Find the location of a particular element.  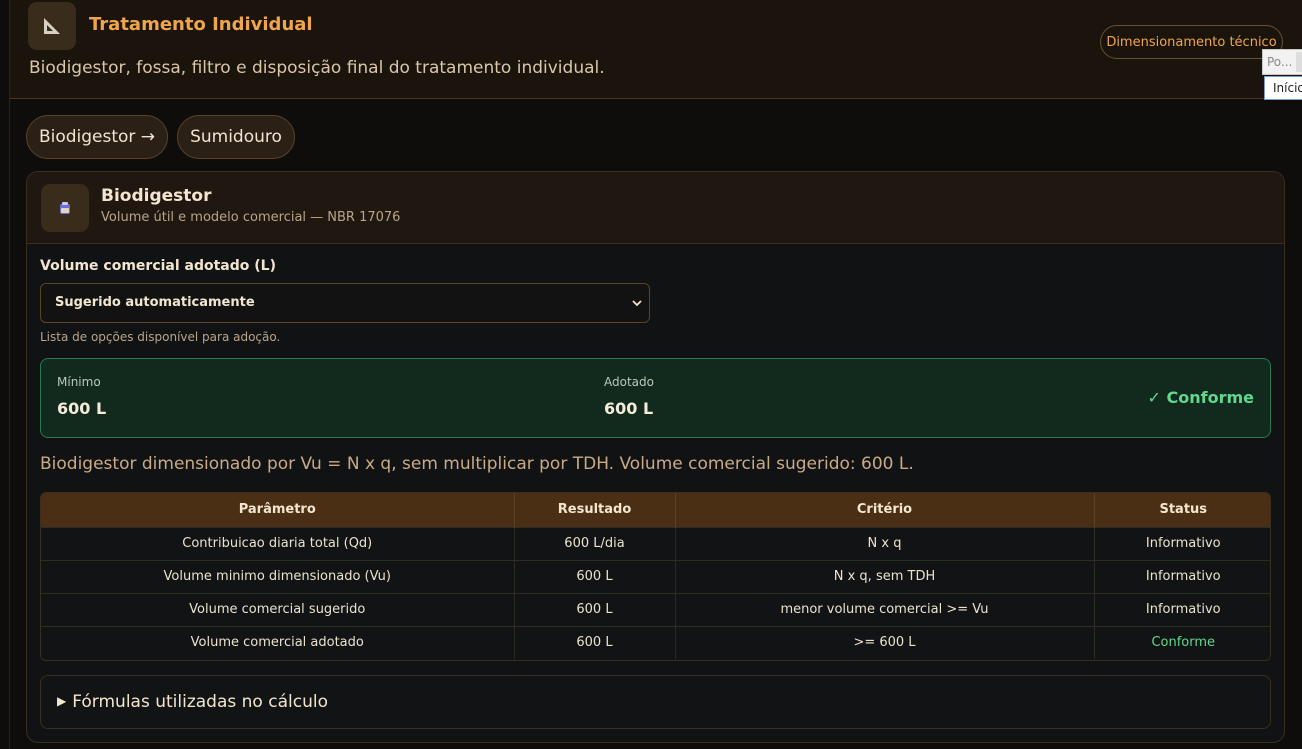

column-header-parameter: Parâmetro is located at coordinates (278, 510).